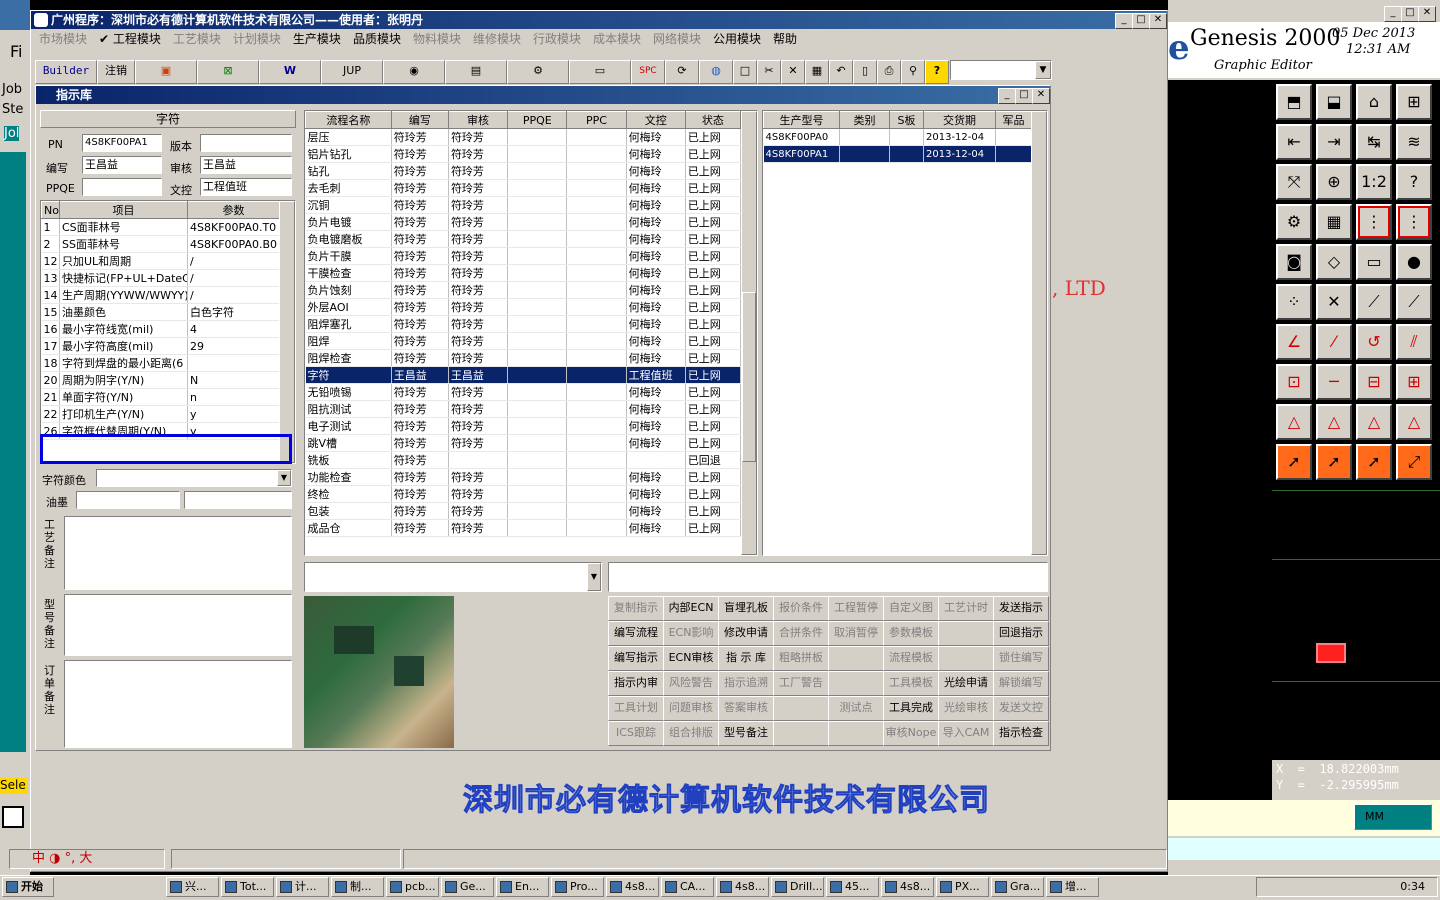  I want to click on preview-icon: ▯, so click(865, 72).